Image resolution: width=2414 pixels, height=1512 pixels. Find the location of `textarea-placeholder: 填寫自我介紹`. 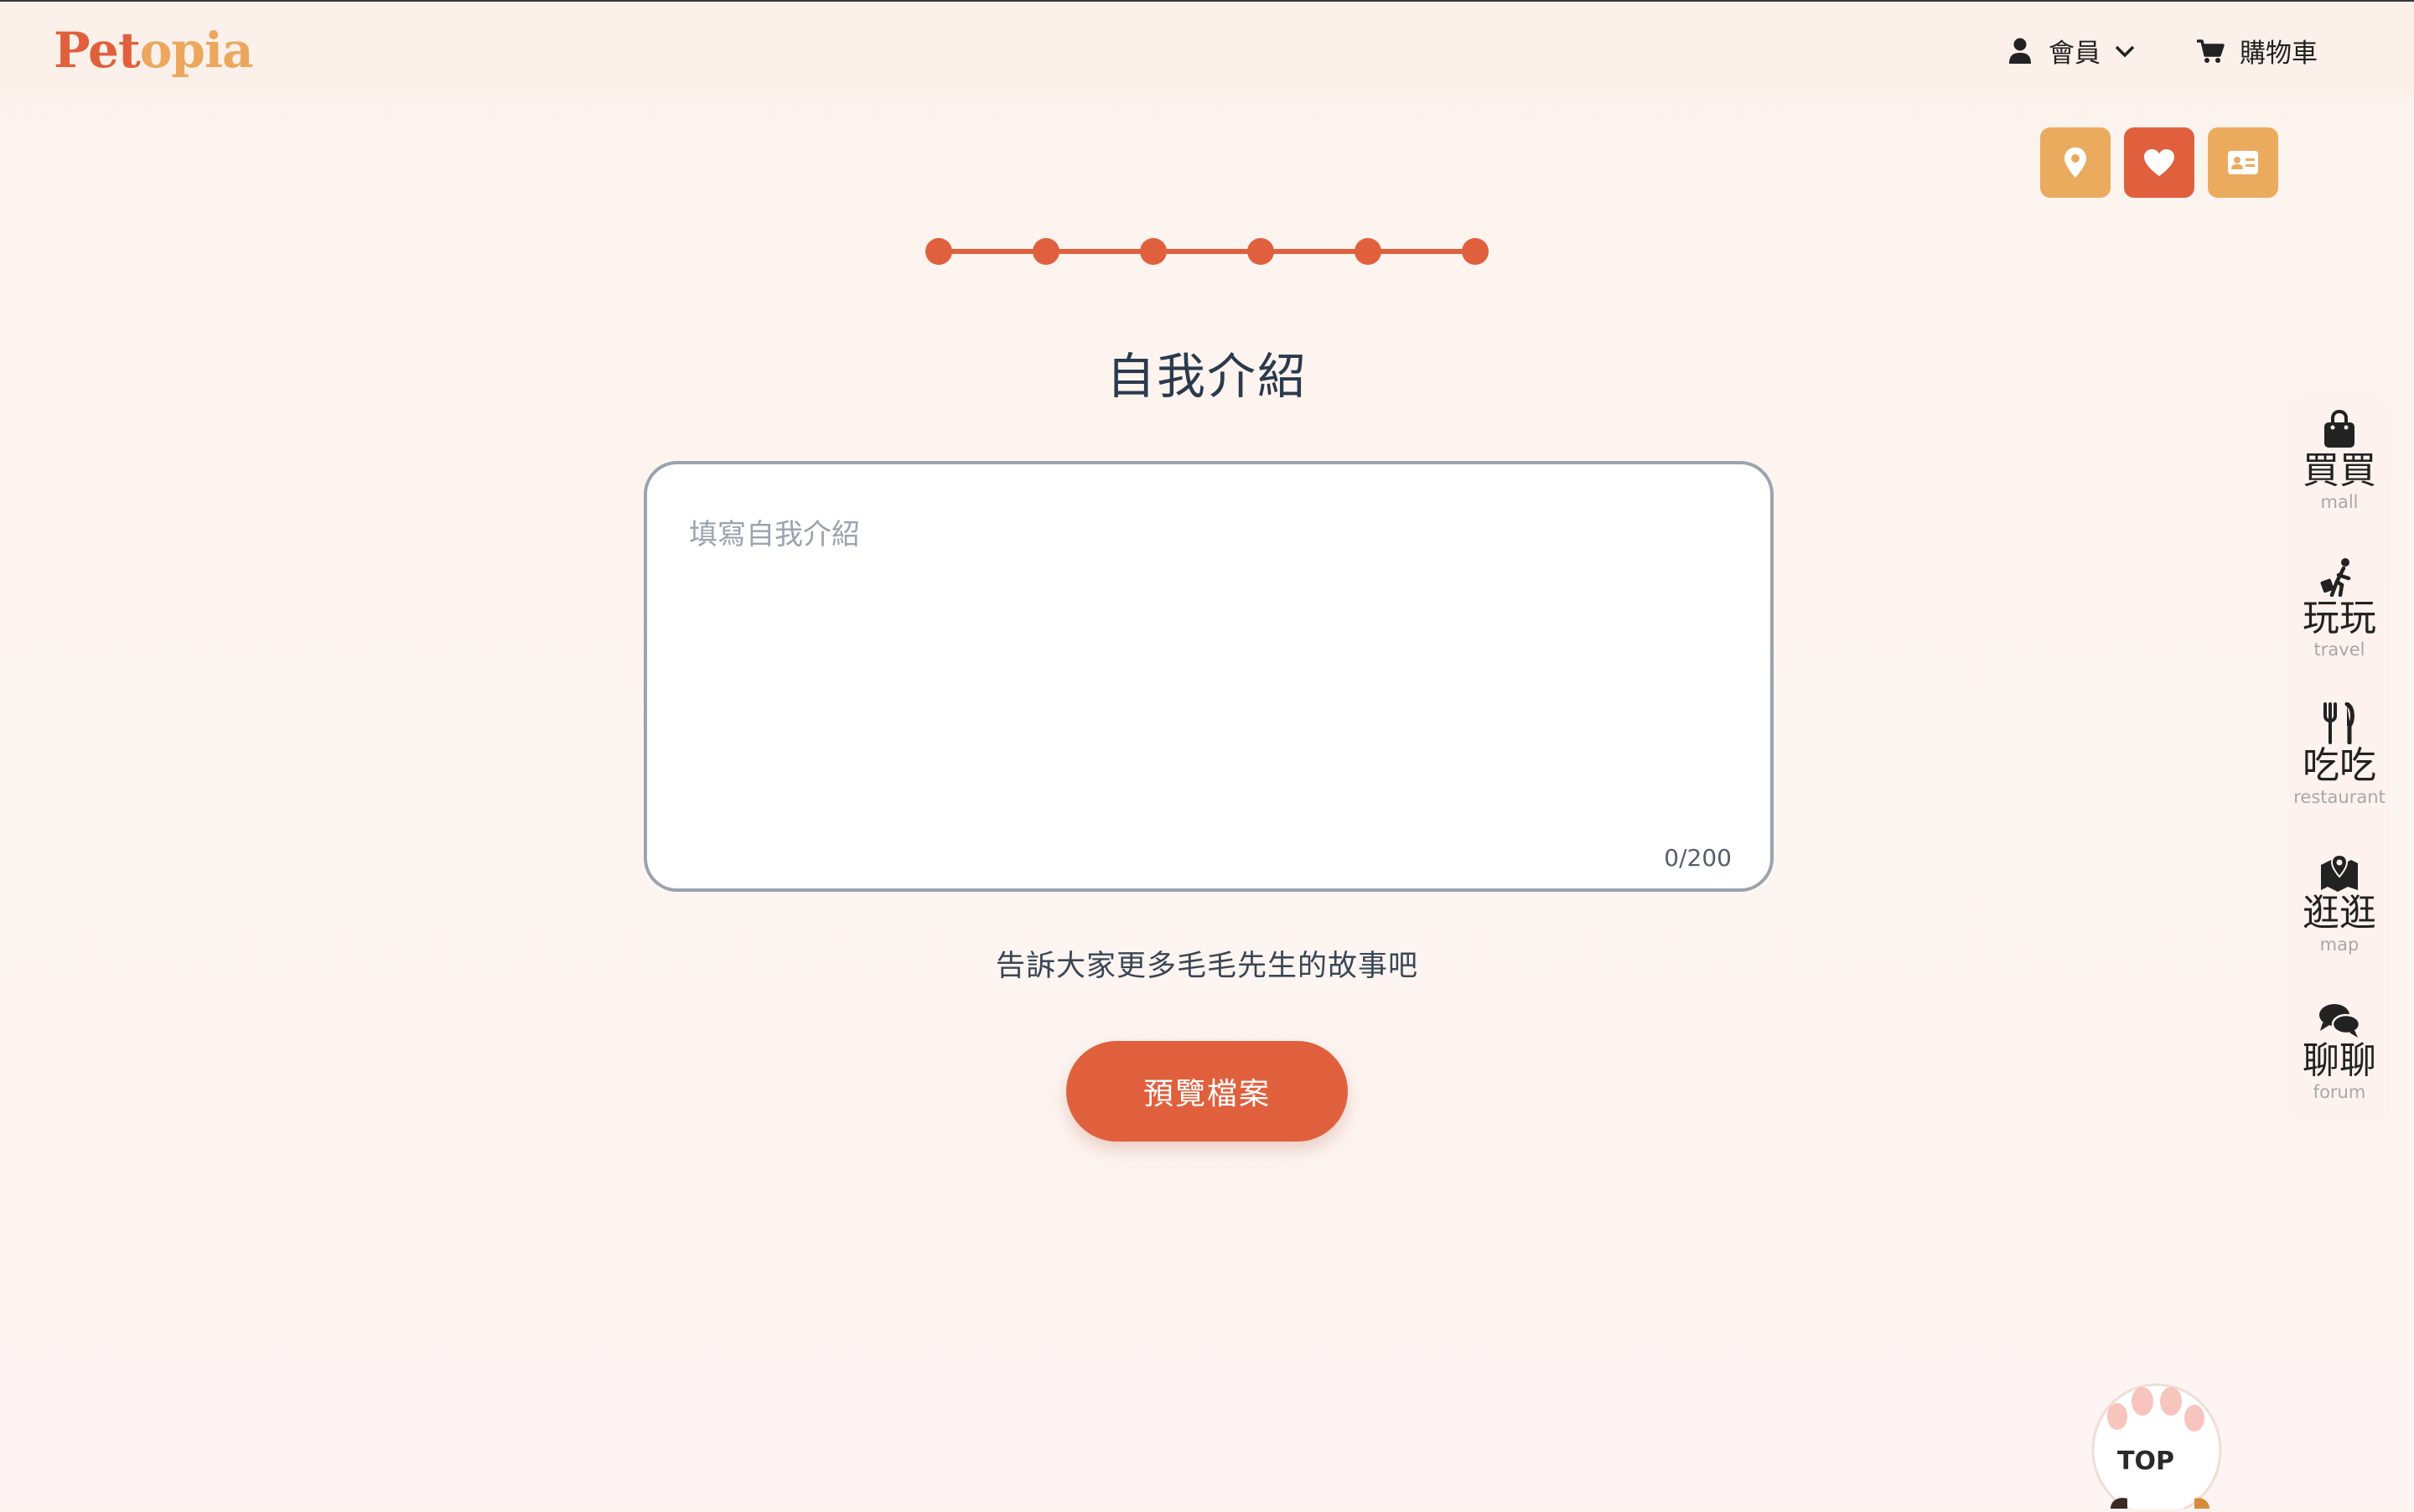

textarea-placeholder: 填寫自我介紹 is located at coordinates (775, 534).